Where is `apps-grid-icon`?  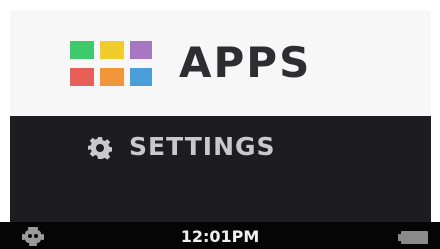 apps-grid-icon is located at coordinates (112, 64).